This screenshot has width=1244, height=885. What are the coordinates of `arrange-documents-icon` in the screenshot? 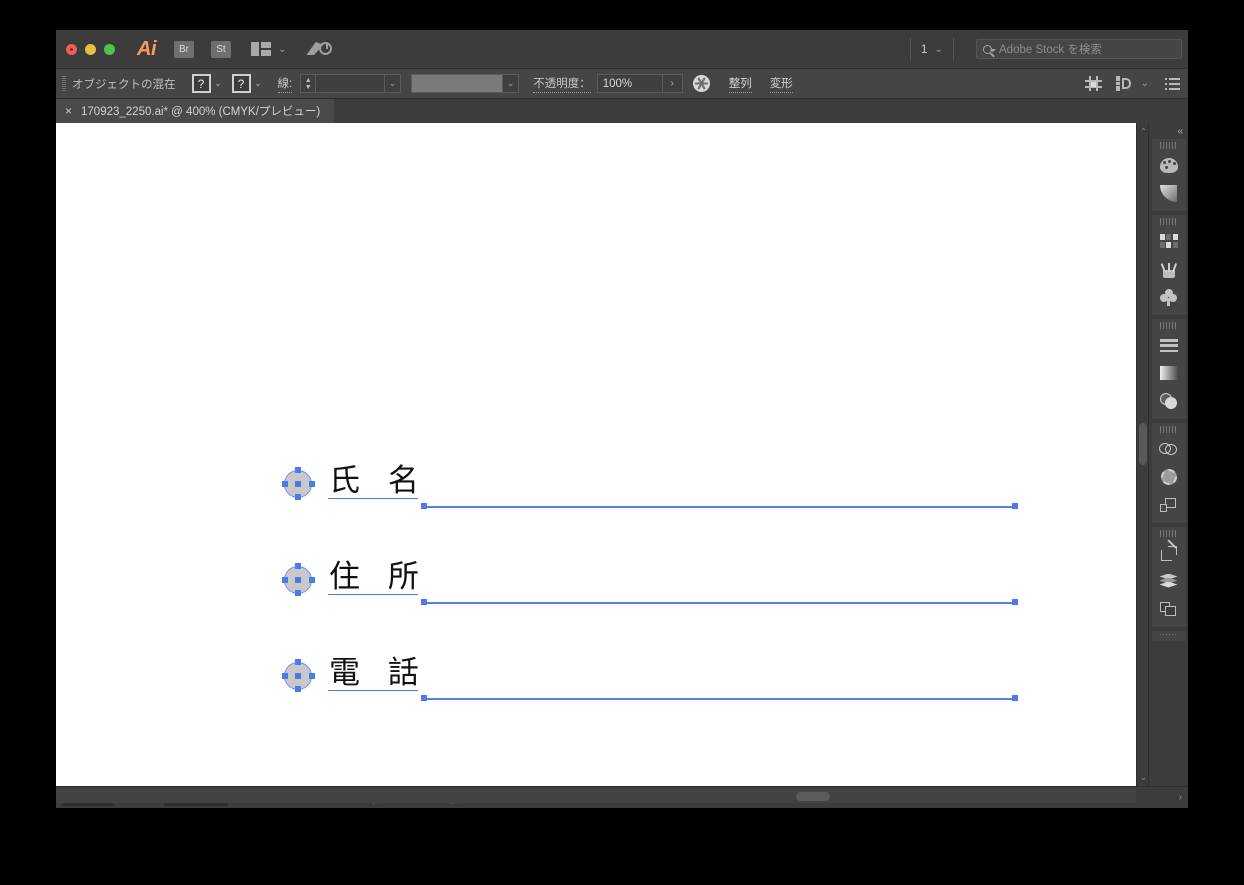 It's located at (261, 49).